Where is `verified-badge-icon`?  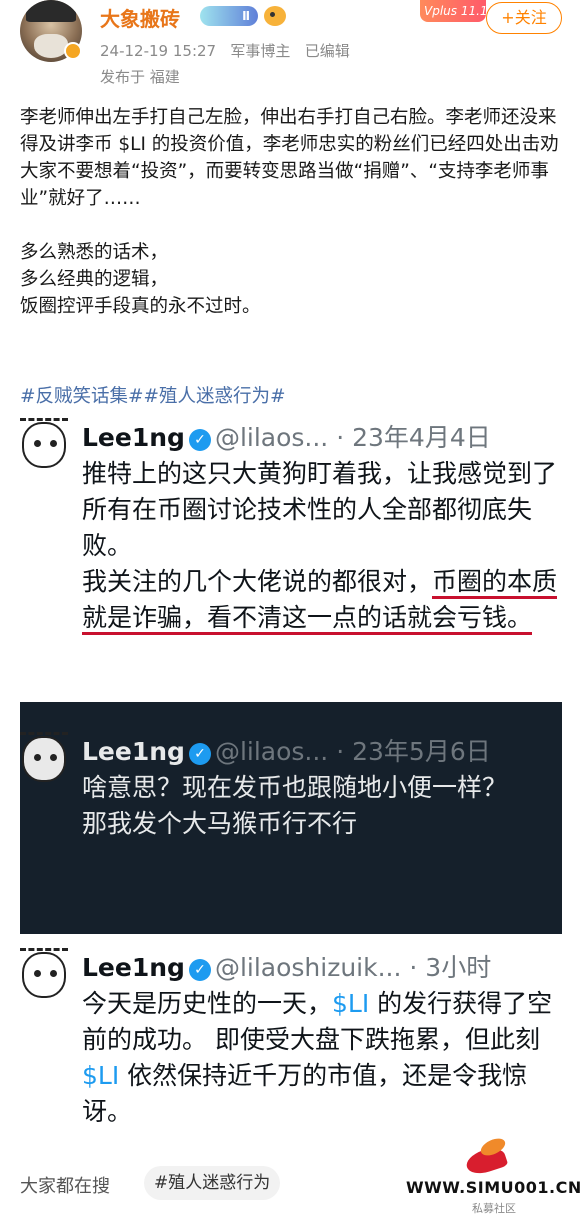 verified-badge-icon is located at coordinates (73, 51).